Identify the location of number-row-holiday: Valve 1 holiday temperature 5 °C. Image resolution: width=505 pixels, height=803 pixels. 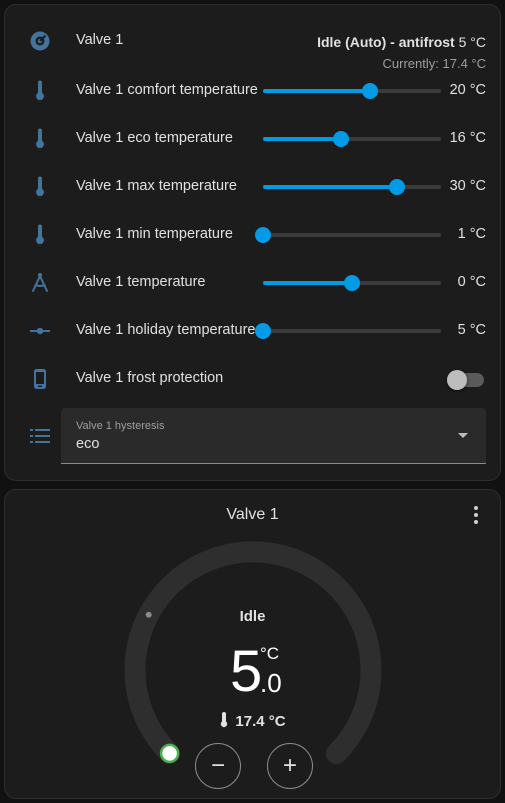
(252, 331).